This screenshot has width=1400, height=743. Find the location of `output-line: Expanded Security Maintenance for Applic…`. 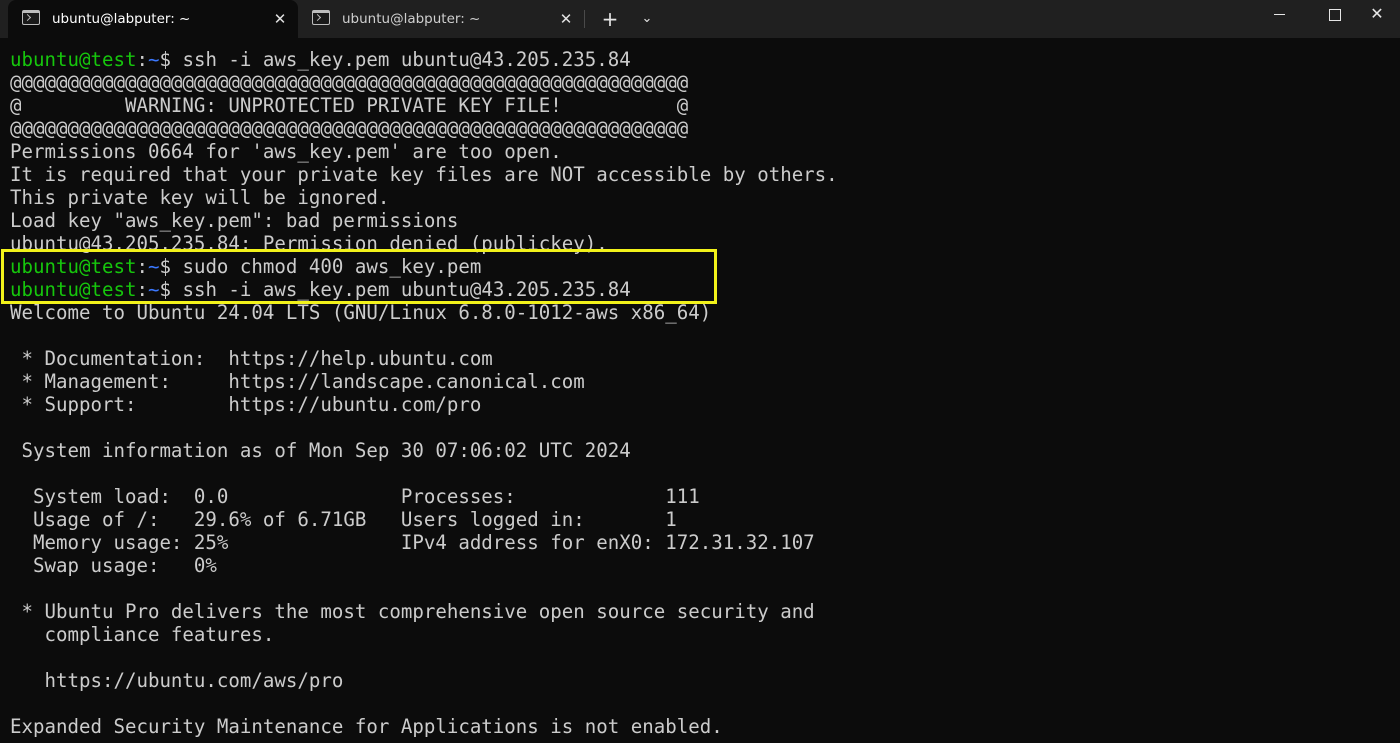

output-line: Expanded Security Maintenance for Applic… is located at coordinates (366, 726).